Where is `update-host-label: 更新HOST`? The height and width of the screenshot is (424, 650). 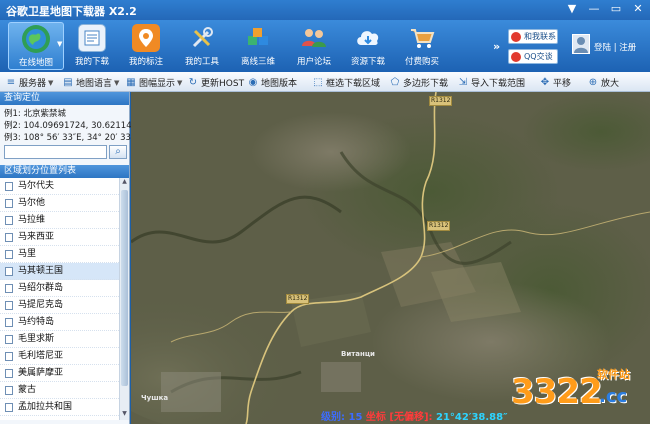
update-host-label: 更新HOST is located at coordinates (223, 84).